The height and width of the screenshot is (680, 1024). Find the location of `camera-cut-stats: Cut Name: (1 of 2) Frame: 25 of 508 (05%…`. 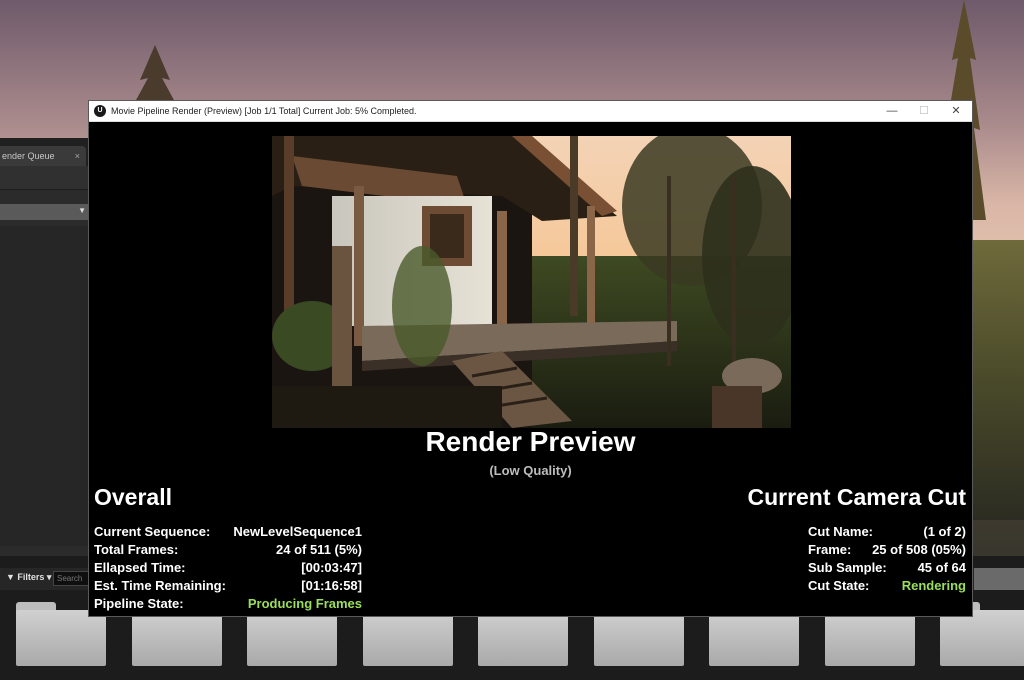

camera-cut-stats: Cut Name: (1 of 2) Frame: 25 of 508 (05%… is located at coordinates (887, 560).